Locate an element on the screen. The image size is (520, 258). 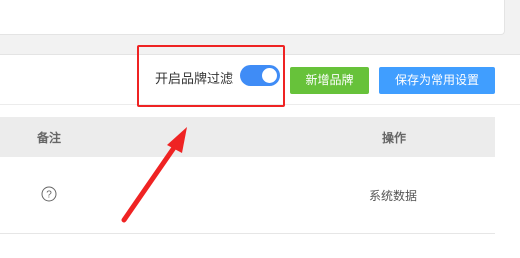
column-header-action: 操作 is located at coordinates (394, 138).